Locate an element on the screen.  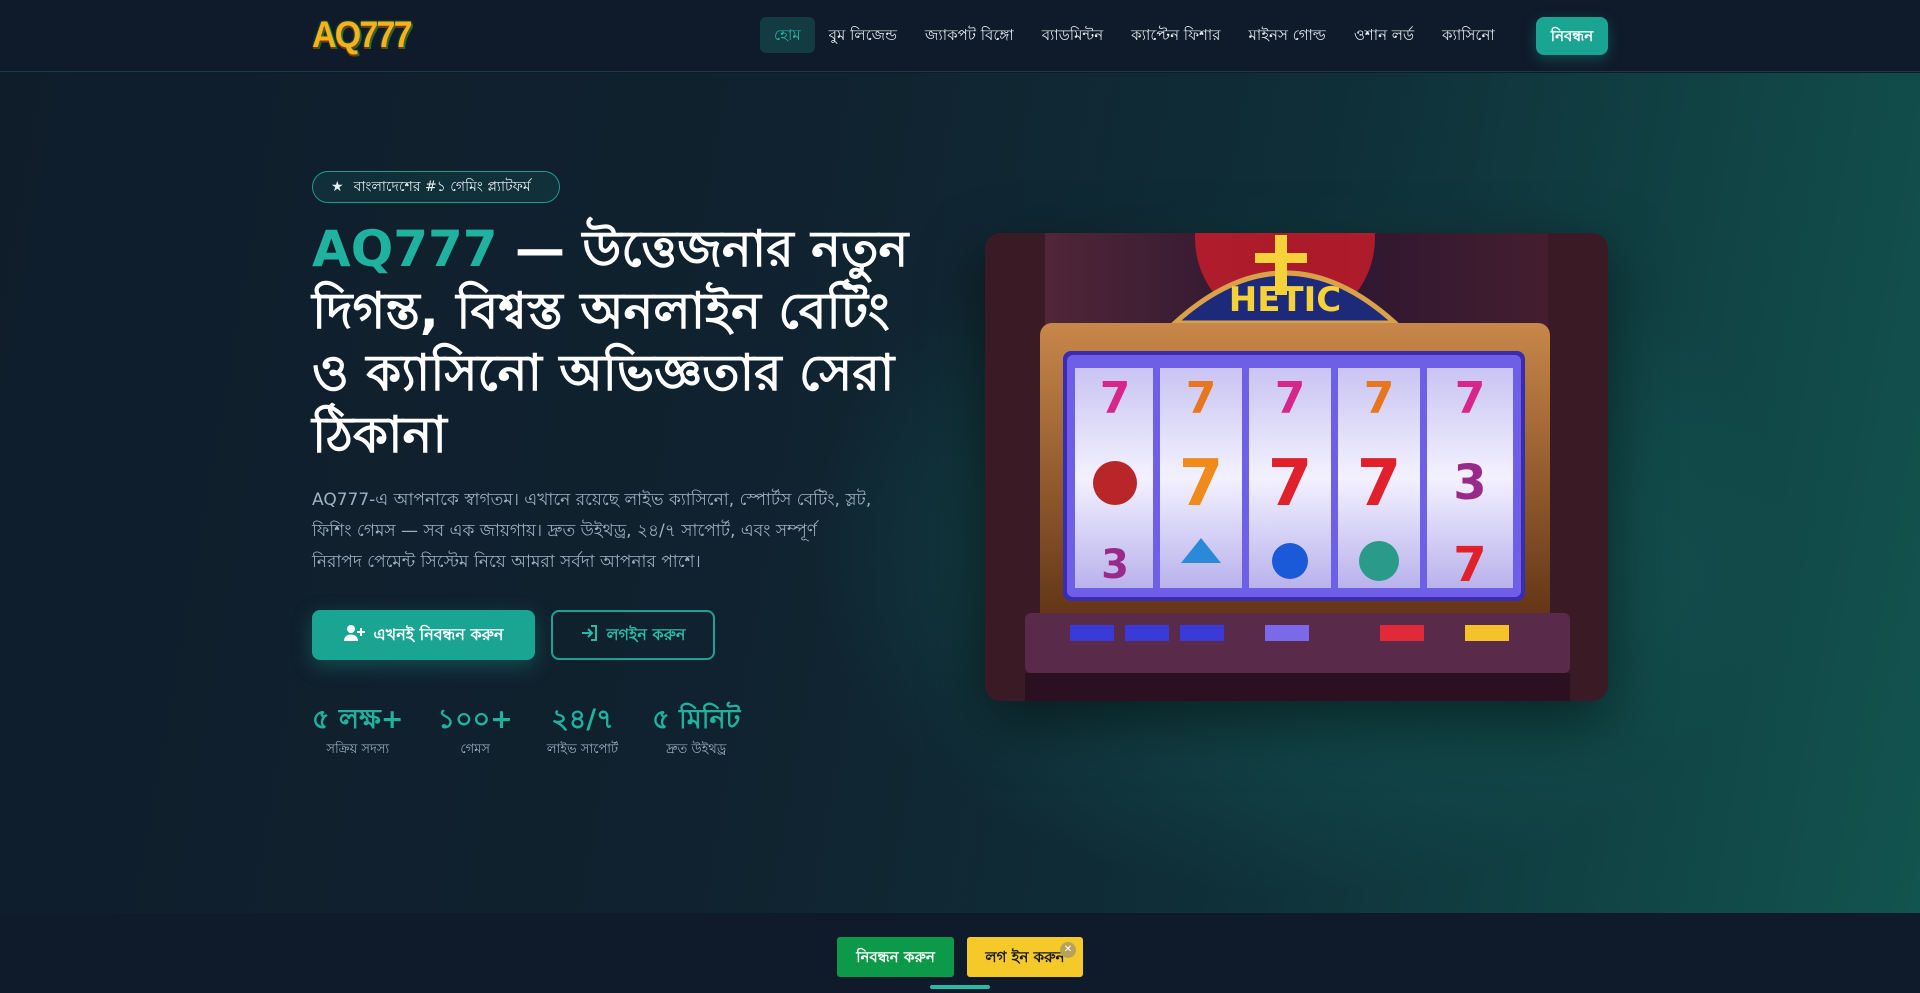
nav-item-captain-fisher: ক্যাপ্টেন ফিশার is located at coordinates (1175, 35).